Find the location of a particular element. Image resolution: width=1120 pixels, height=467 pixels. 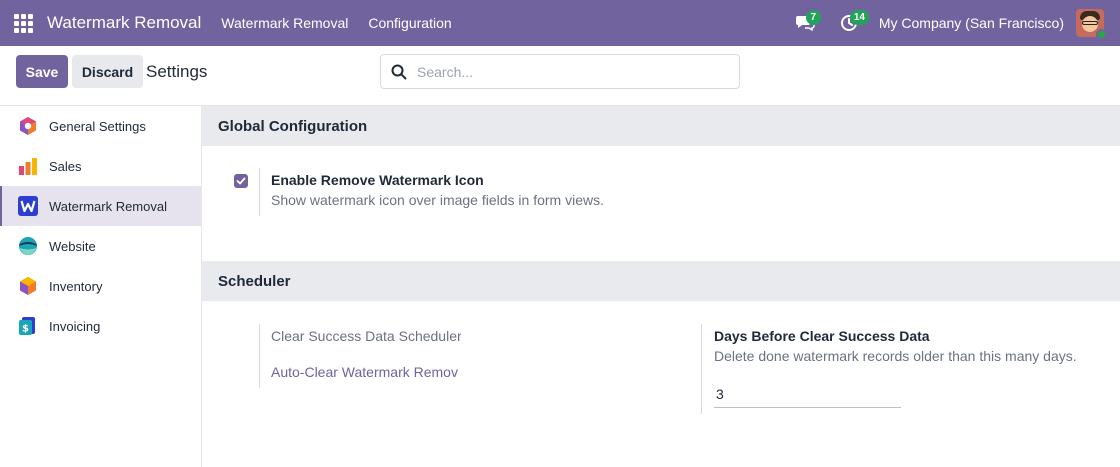

messages-button: 7 is located at coordinates (806, 23).